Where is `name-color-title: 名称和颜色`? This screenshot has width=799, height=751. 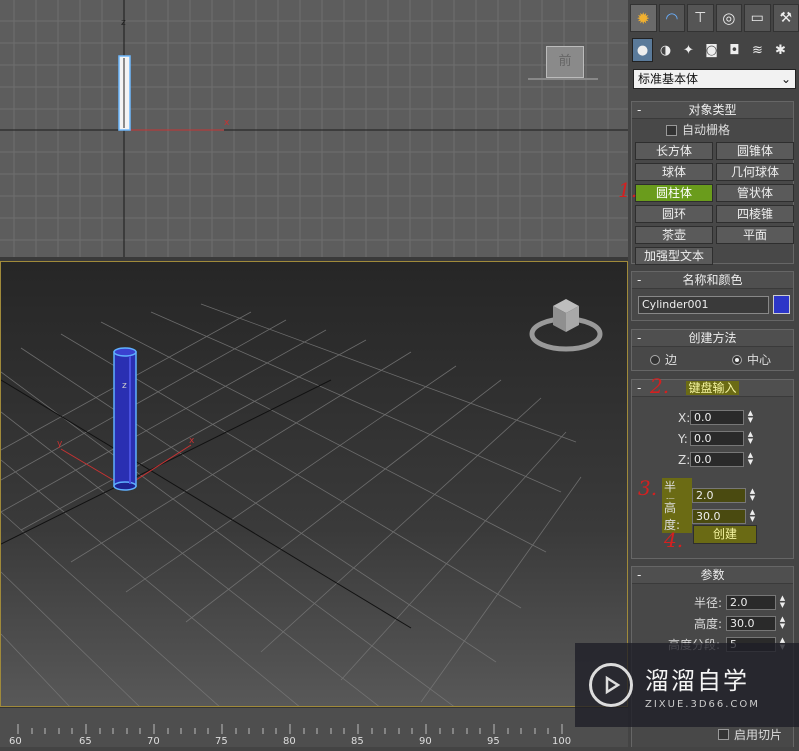 name-color-title: 名称和颜色 is located at coordinates (712, 280).